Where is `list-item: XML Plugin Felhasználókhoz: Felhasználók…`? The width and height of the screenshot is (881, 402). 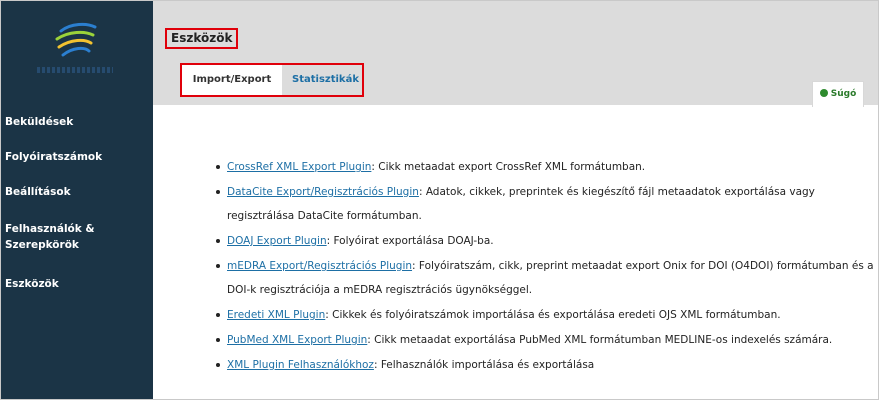
list-item: XML Plugin Felhasználókhoz: Felhasználók… is located at coordinates (545, 365).